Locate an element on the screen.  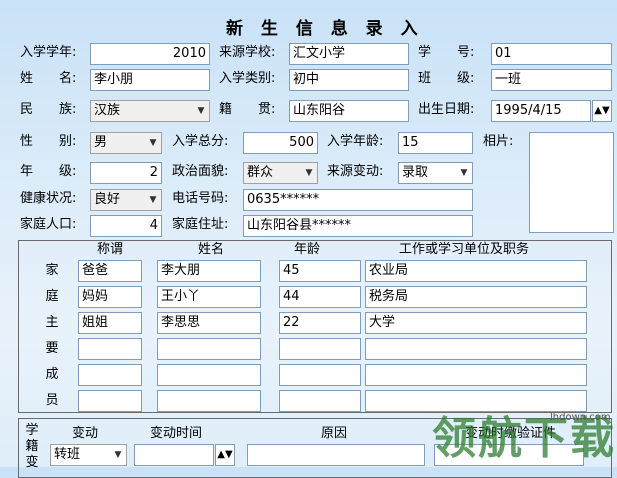
gender-value: 男 is located at coordinates (101, 142).